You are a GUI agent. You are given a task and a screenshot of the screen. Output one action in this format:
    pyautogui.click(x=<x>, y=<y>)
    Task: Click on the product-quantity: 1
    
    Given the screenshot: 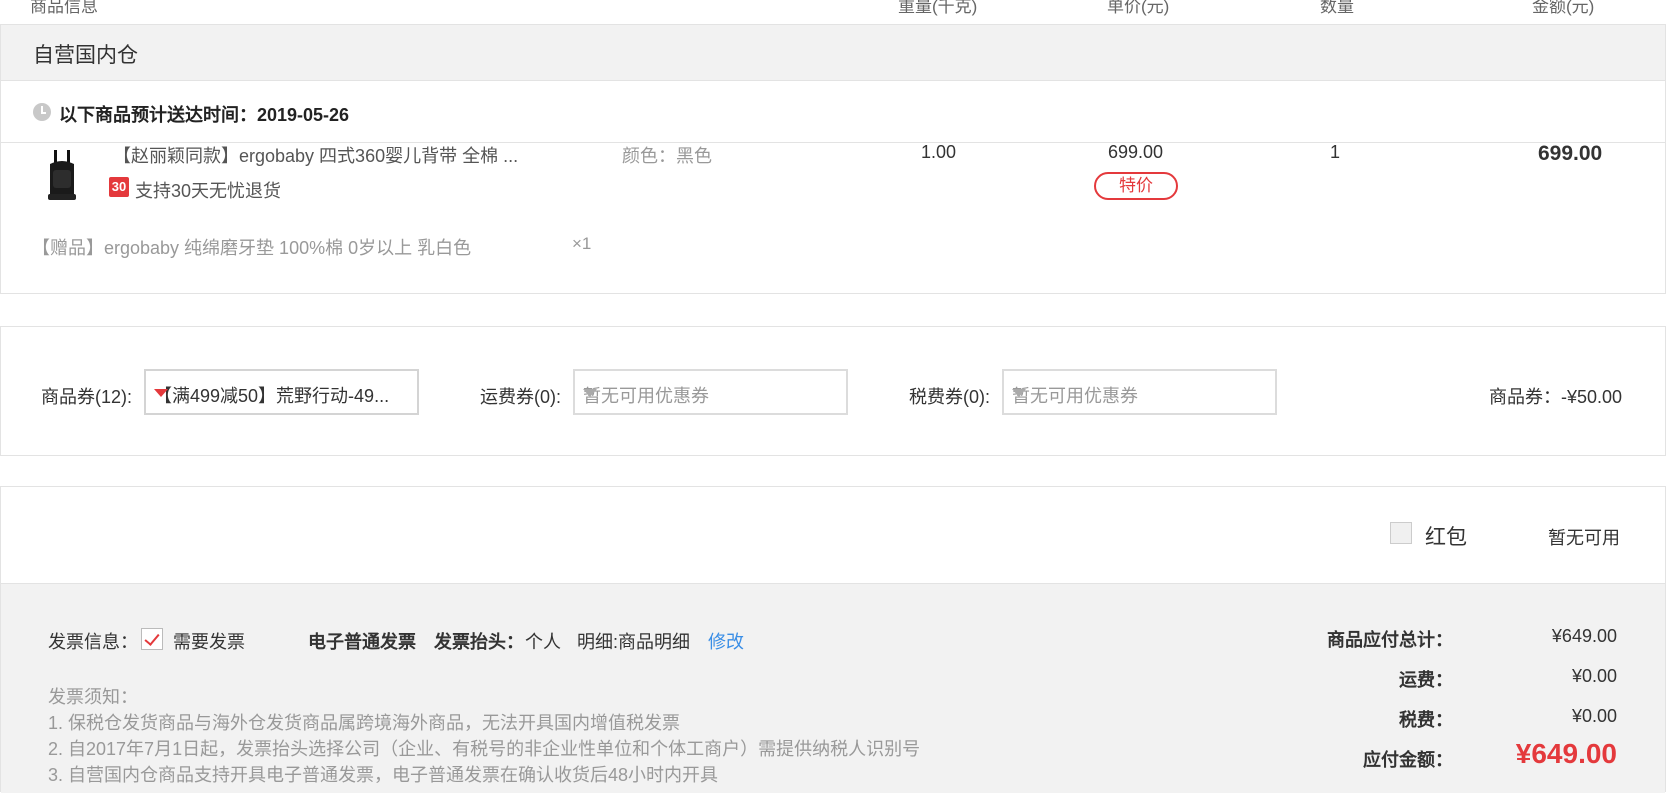 What is the action you would take?
    pyautogui.click(x=1335, y=152)
    